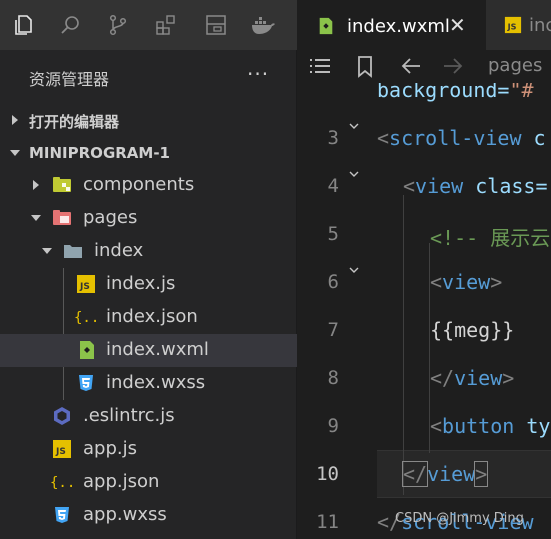  Describe the element at coordinates (475, 186) in the screenshot. I see `code-line-4: <view class=` at that location.